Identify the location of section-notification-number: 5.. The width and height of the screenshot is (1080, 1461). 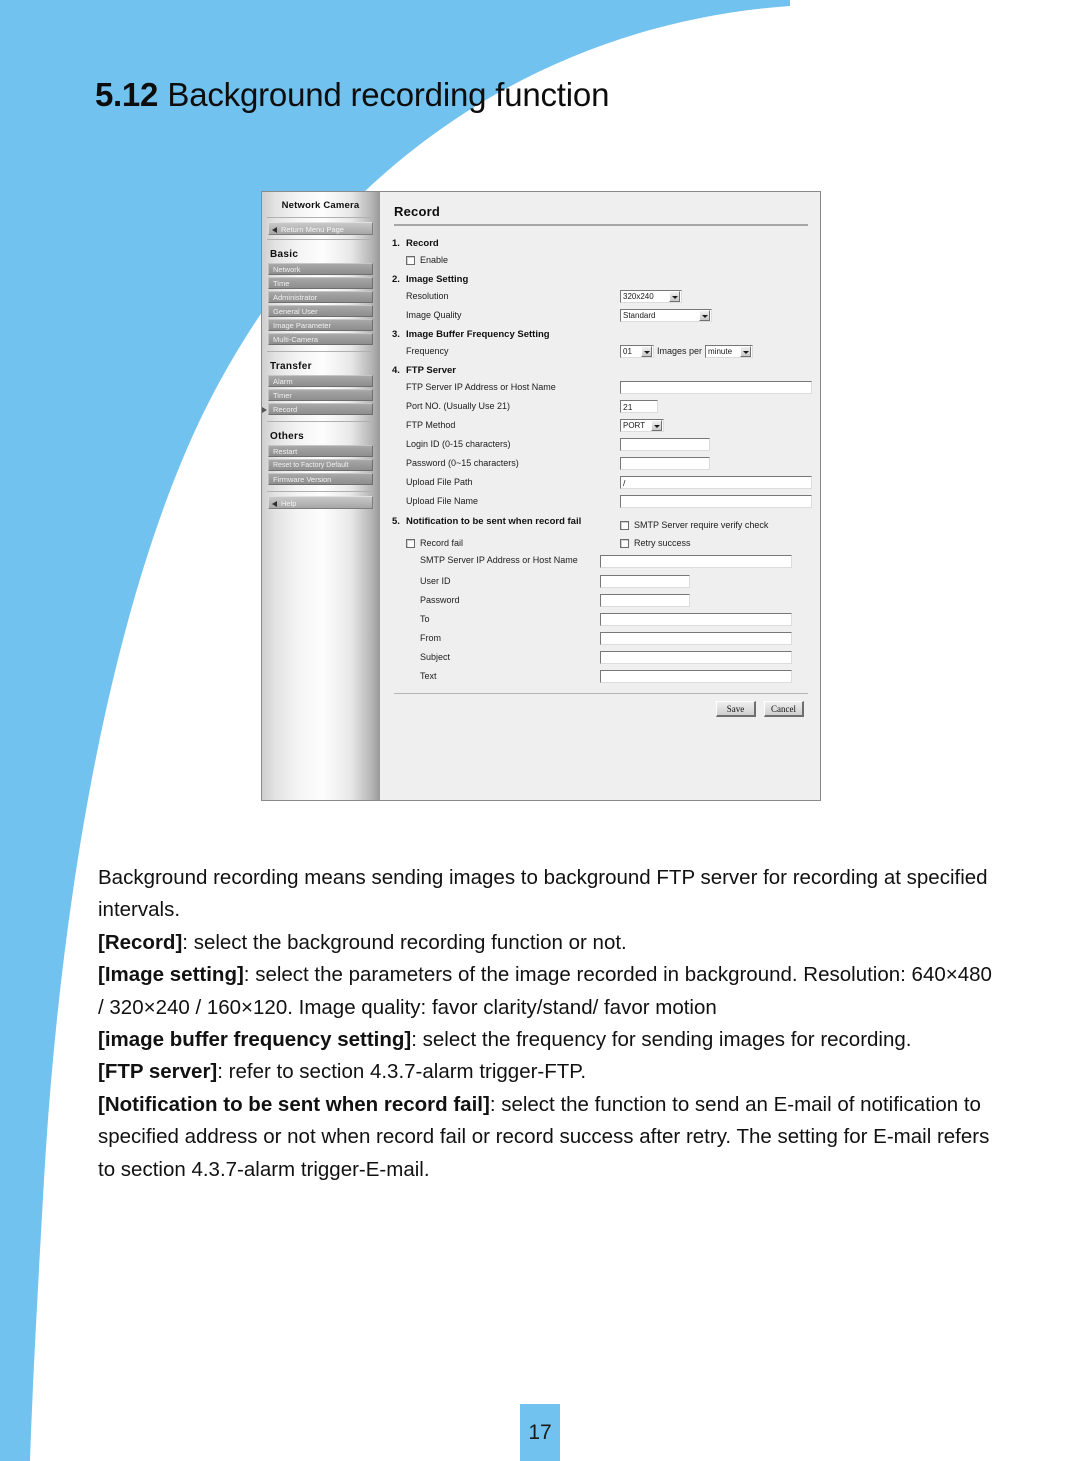
(396, 521).